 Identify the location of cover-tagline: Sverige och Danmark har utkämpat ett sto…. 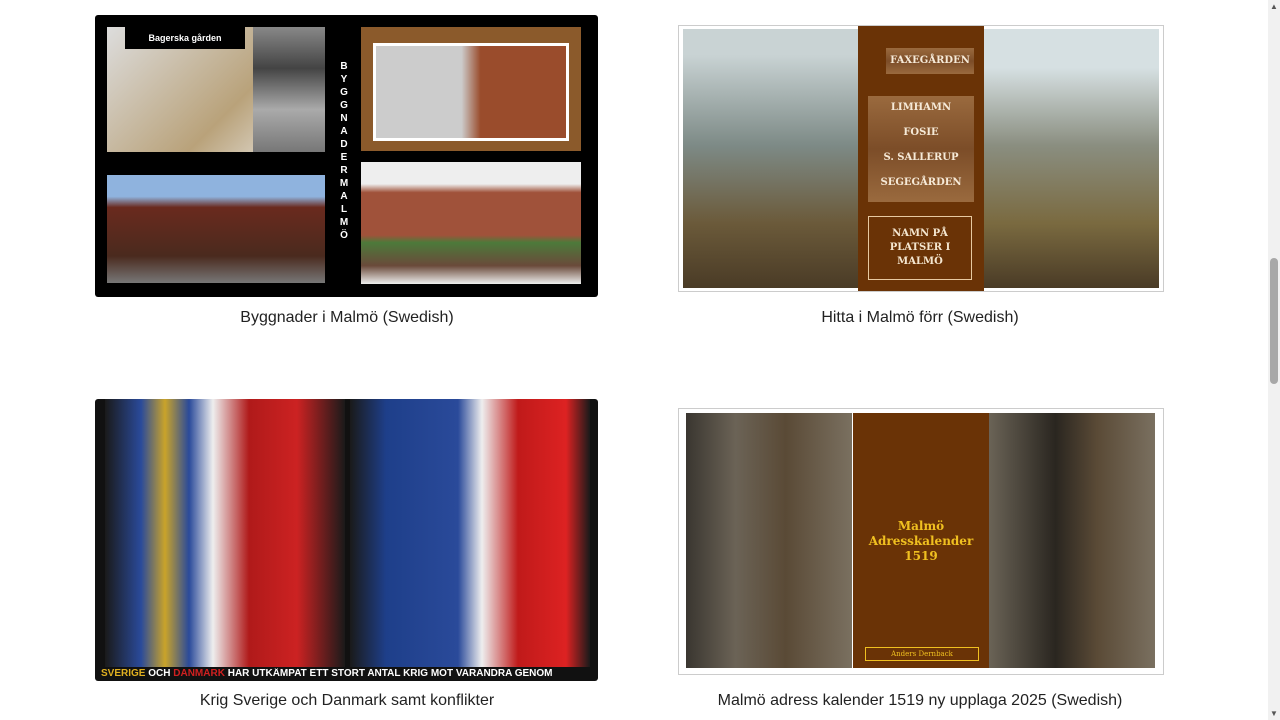
(327, 673).